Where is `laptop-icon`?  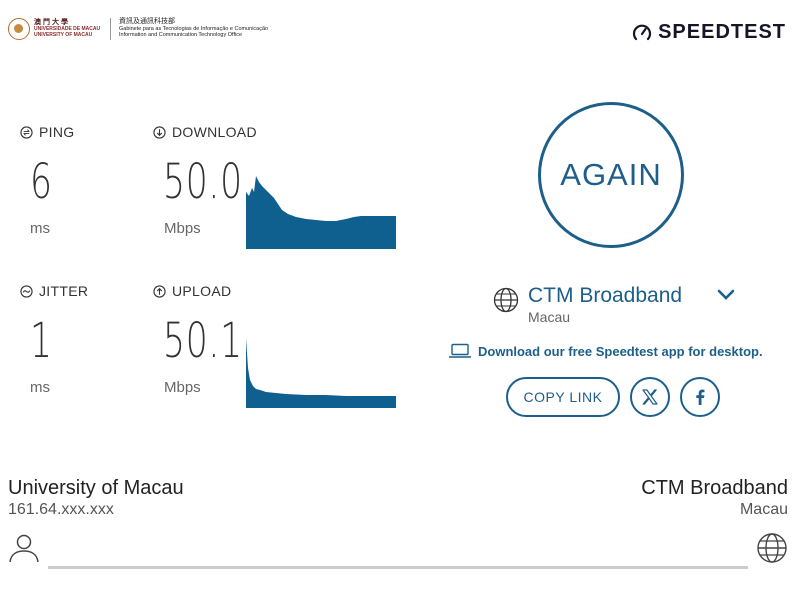
laptop-icon is located at coordinates (460, 350).